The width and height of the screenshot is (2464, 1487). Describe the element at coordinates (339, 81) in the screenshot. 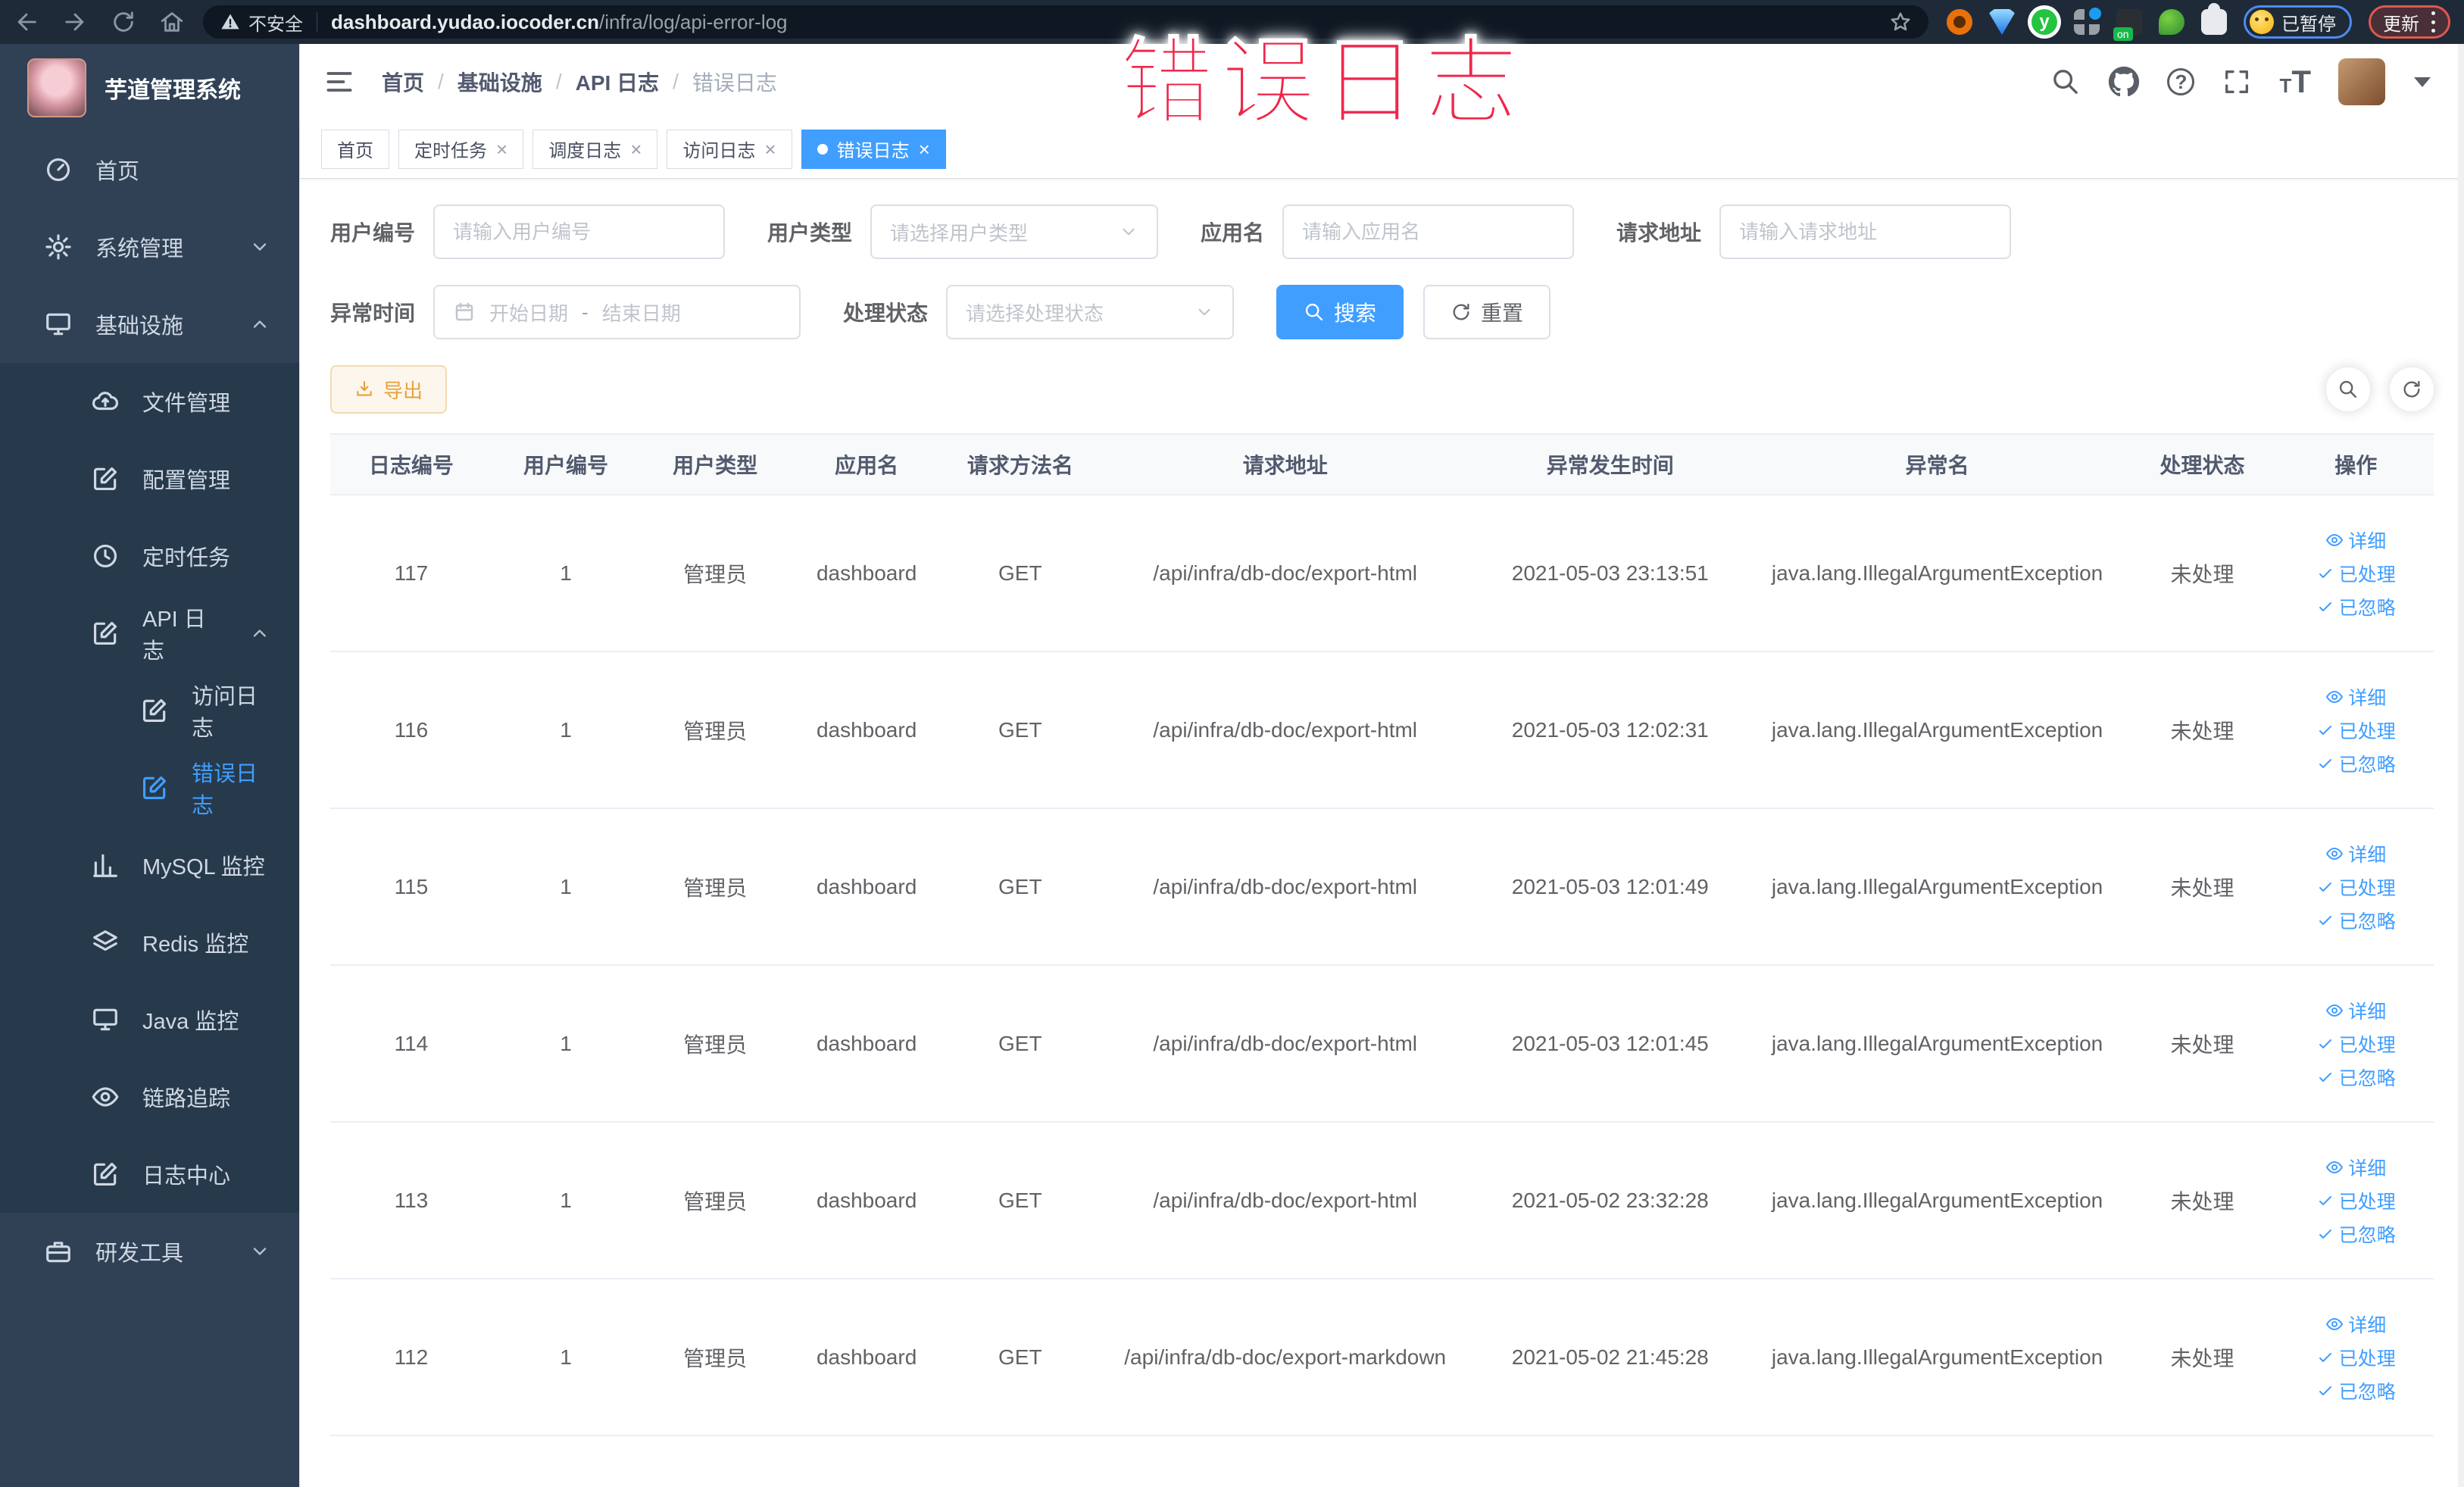

I see `sidebar-toggle-icon` at that location.